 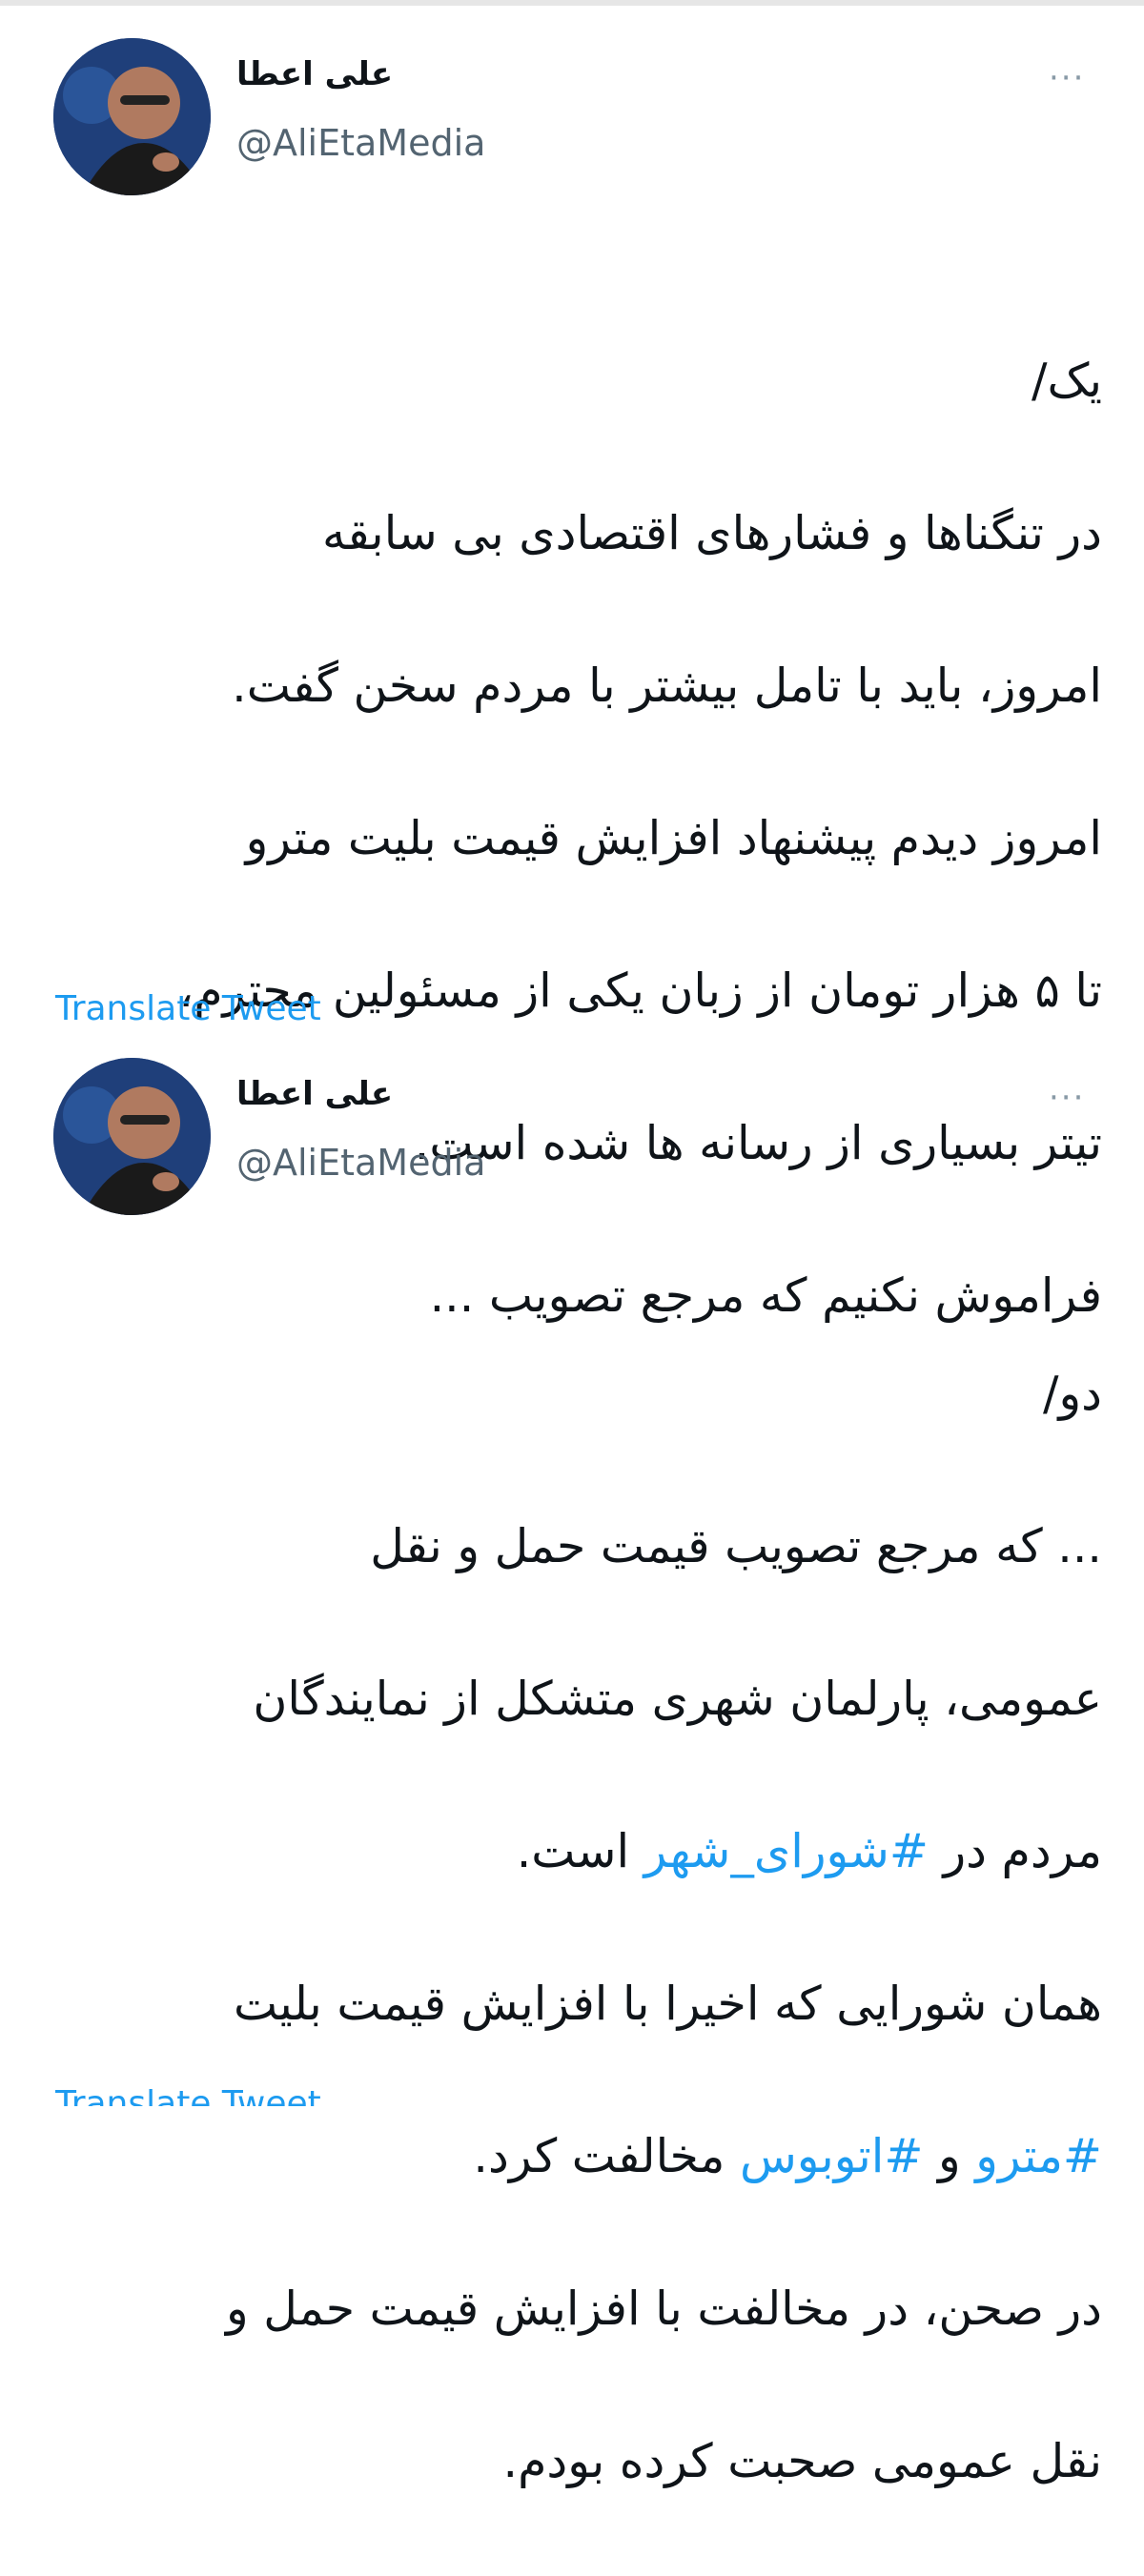 What do you see at coordinates (1015, 1851) in the screenshot?
I see `line-text: مردم در` at bounding box center [1015, 1851].